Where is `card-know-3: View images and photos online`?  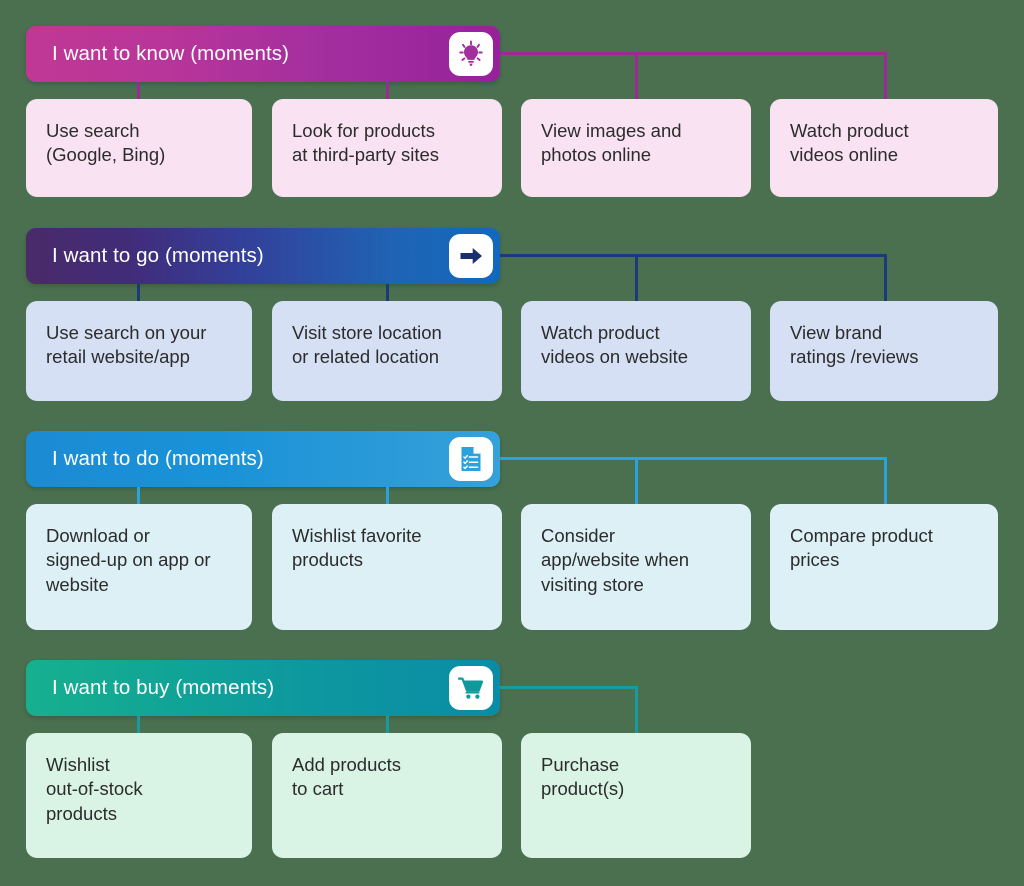
card-know-3: View images and photos online is located at coordinates (636, 148).